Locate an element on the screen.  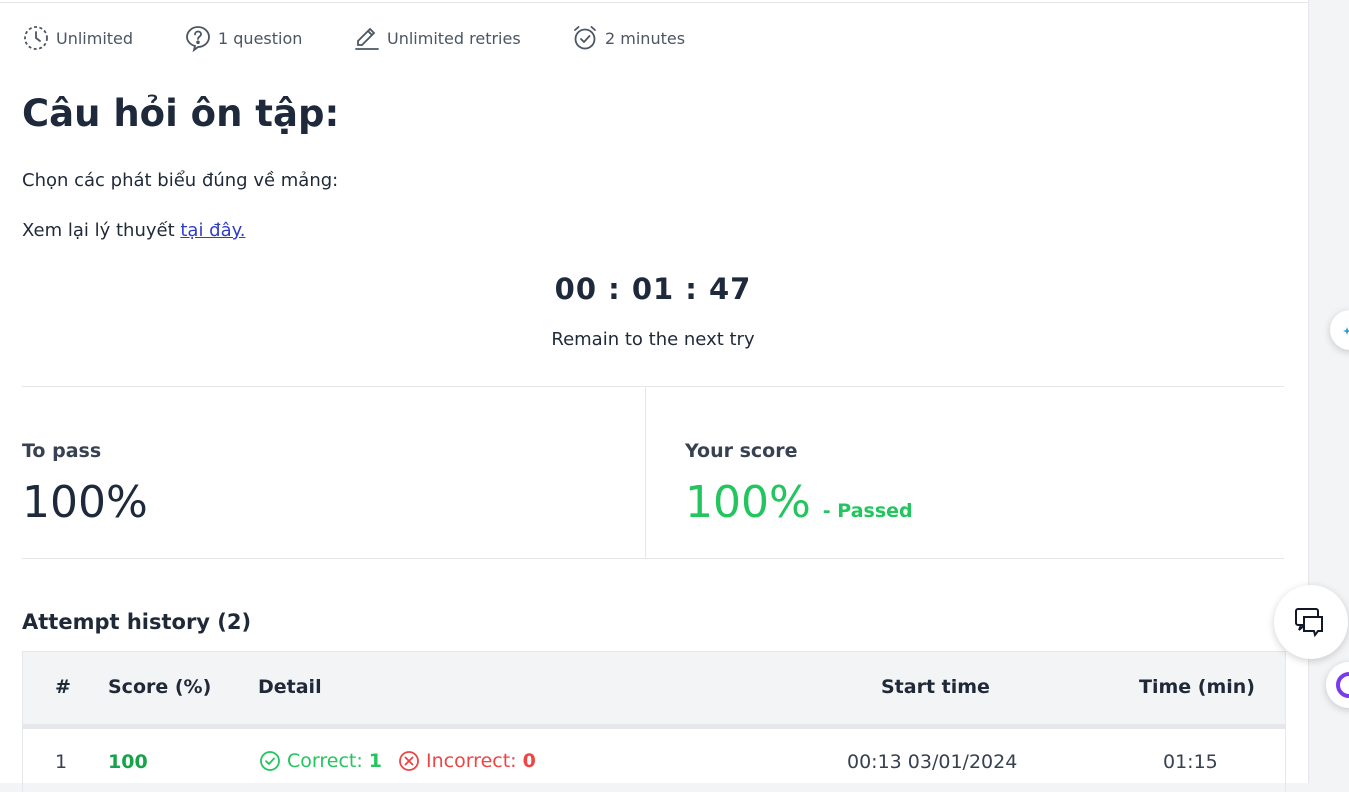
meta-questions: 1 question is located at coordinates (243, 38).